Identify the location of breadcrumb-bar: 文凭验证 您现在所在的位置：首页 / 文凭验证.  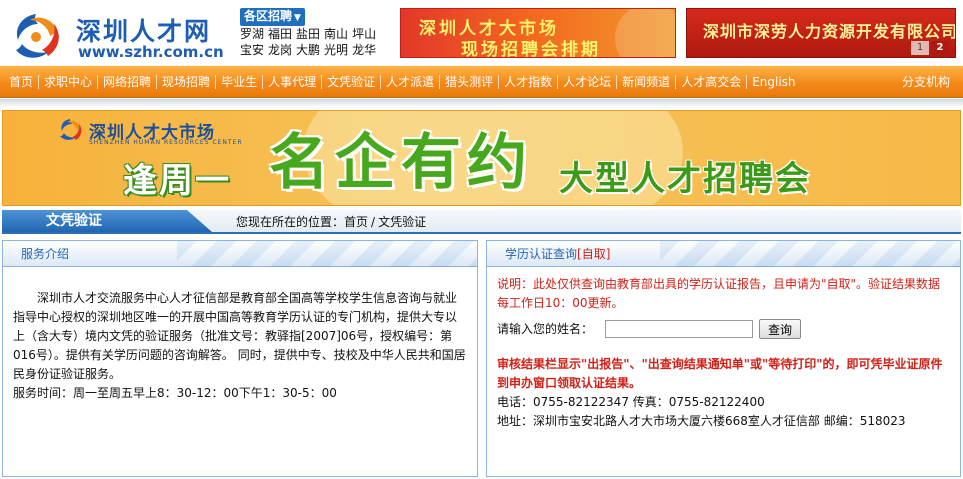
(481, 222).